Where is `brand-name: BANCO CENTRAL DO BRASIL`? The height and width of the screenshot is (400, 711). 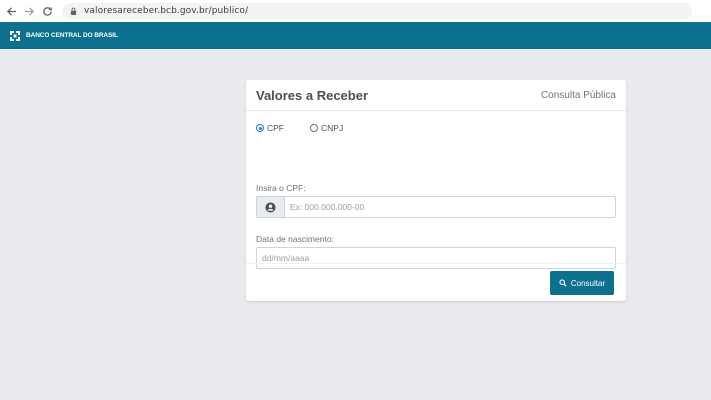 brand-name: BANCO CENTRAL DO BRASIL is located at coordinates (72, 35).